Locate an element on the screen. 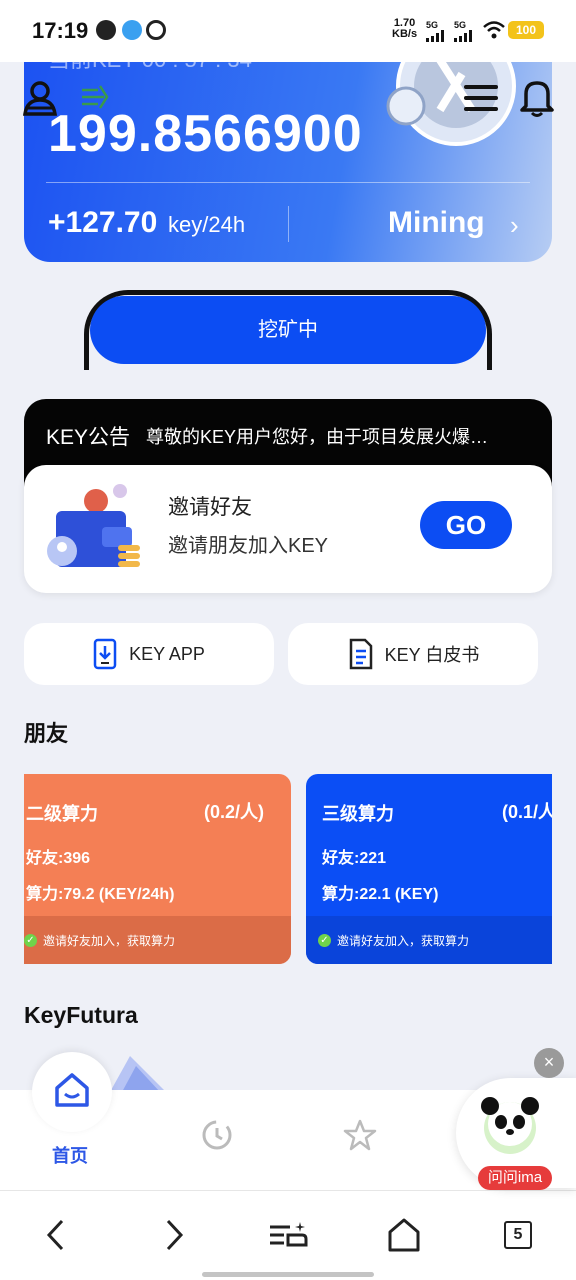 This screenshot has height=1280, width=576. whitepaper-button: KEY 白皮书 is located at coordinates (413, 654).